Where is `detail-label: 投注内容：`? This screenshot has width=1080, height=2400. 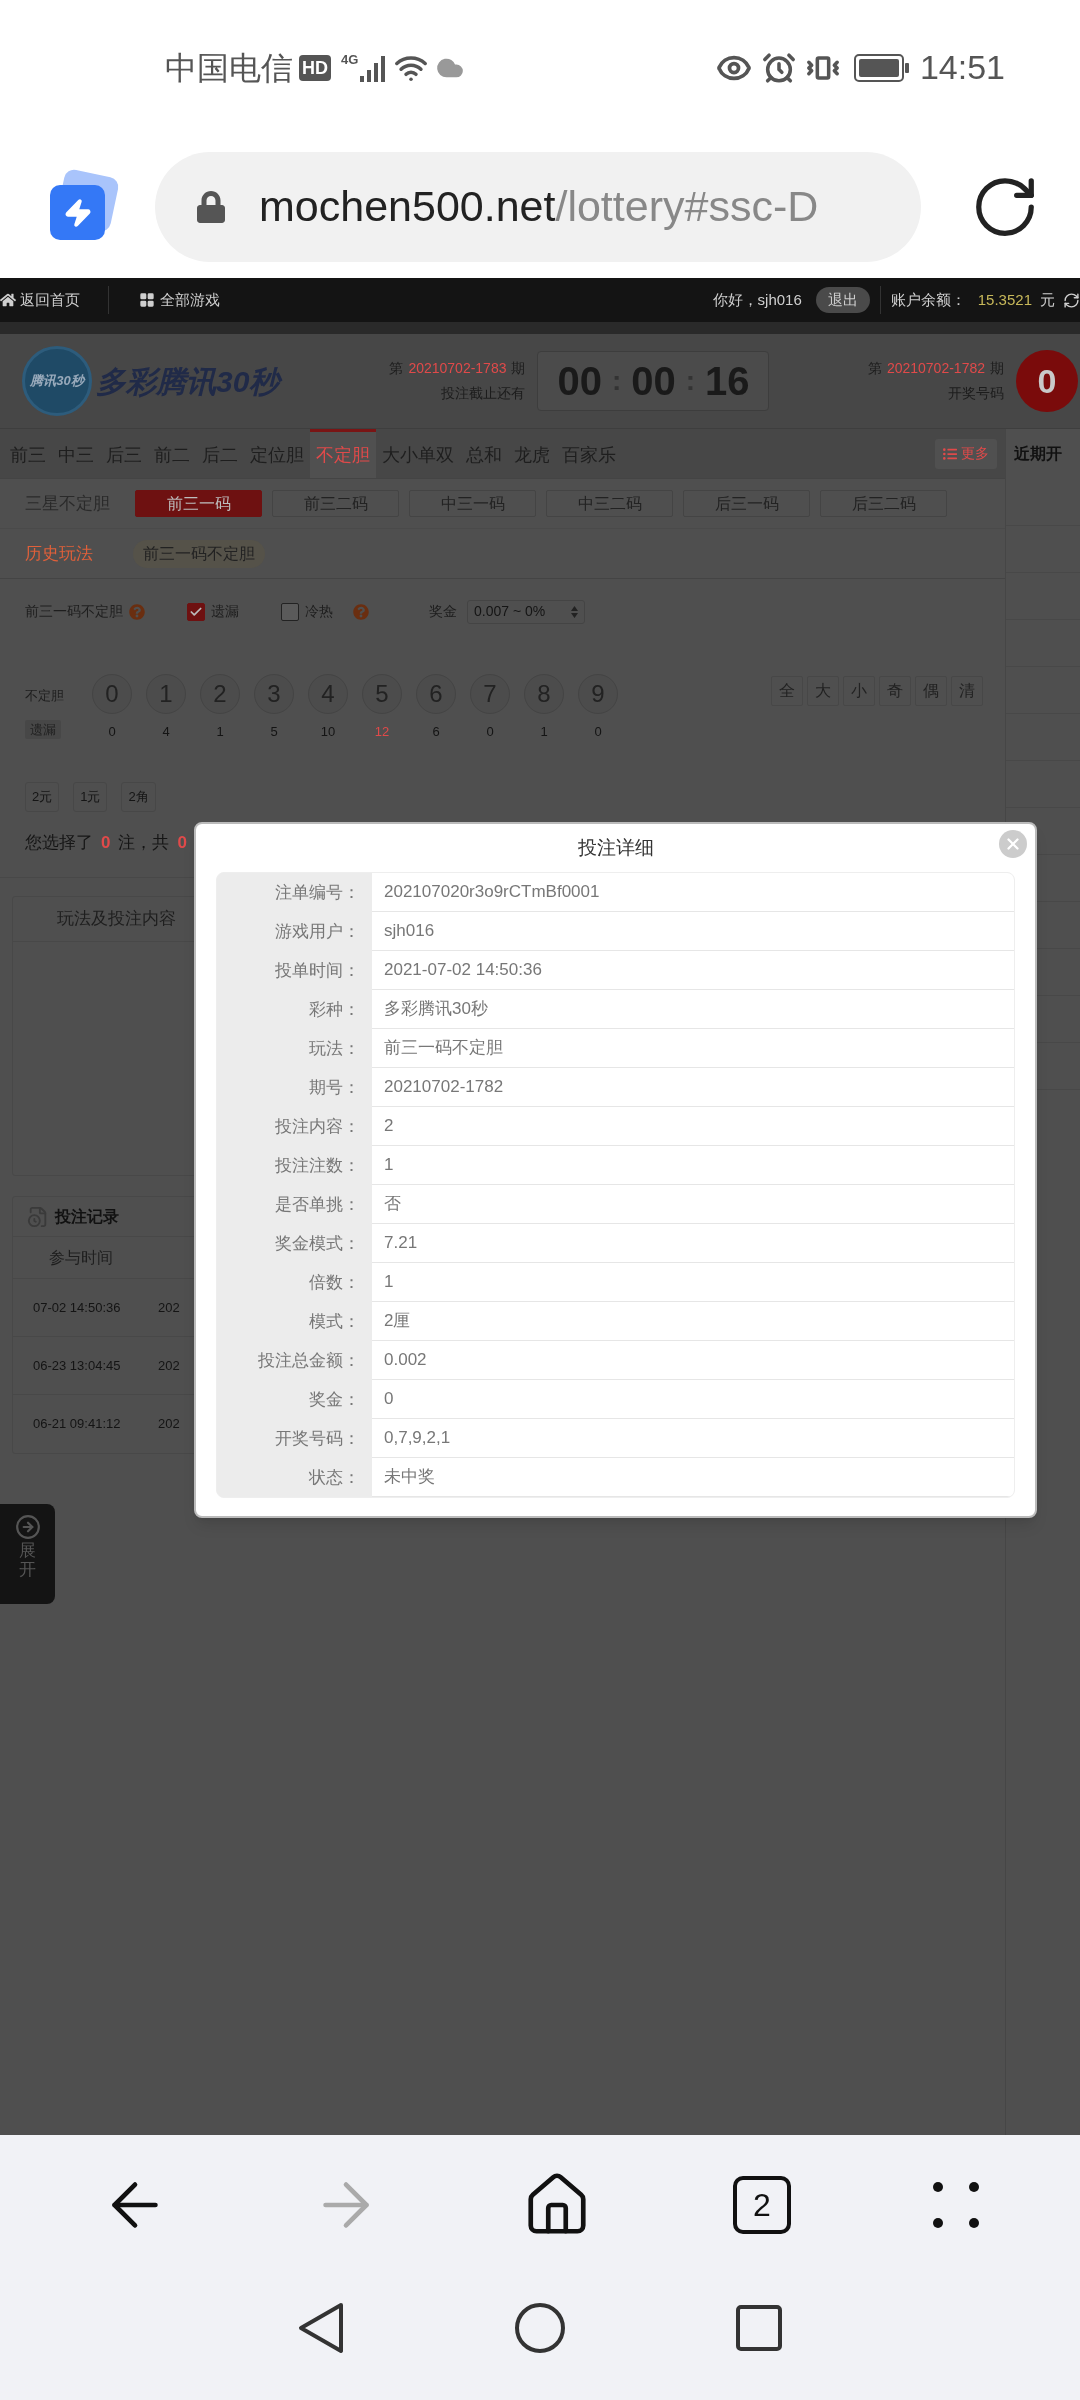
detail-label: 投注内容： is located at coordinates (317, 1126).